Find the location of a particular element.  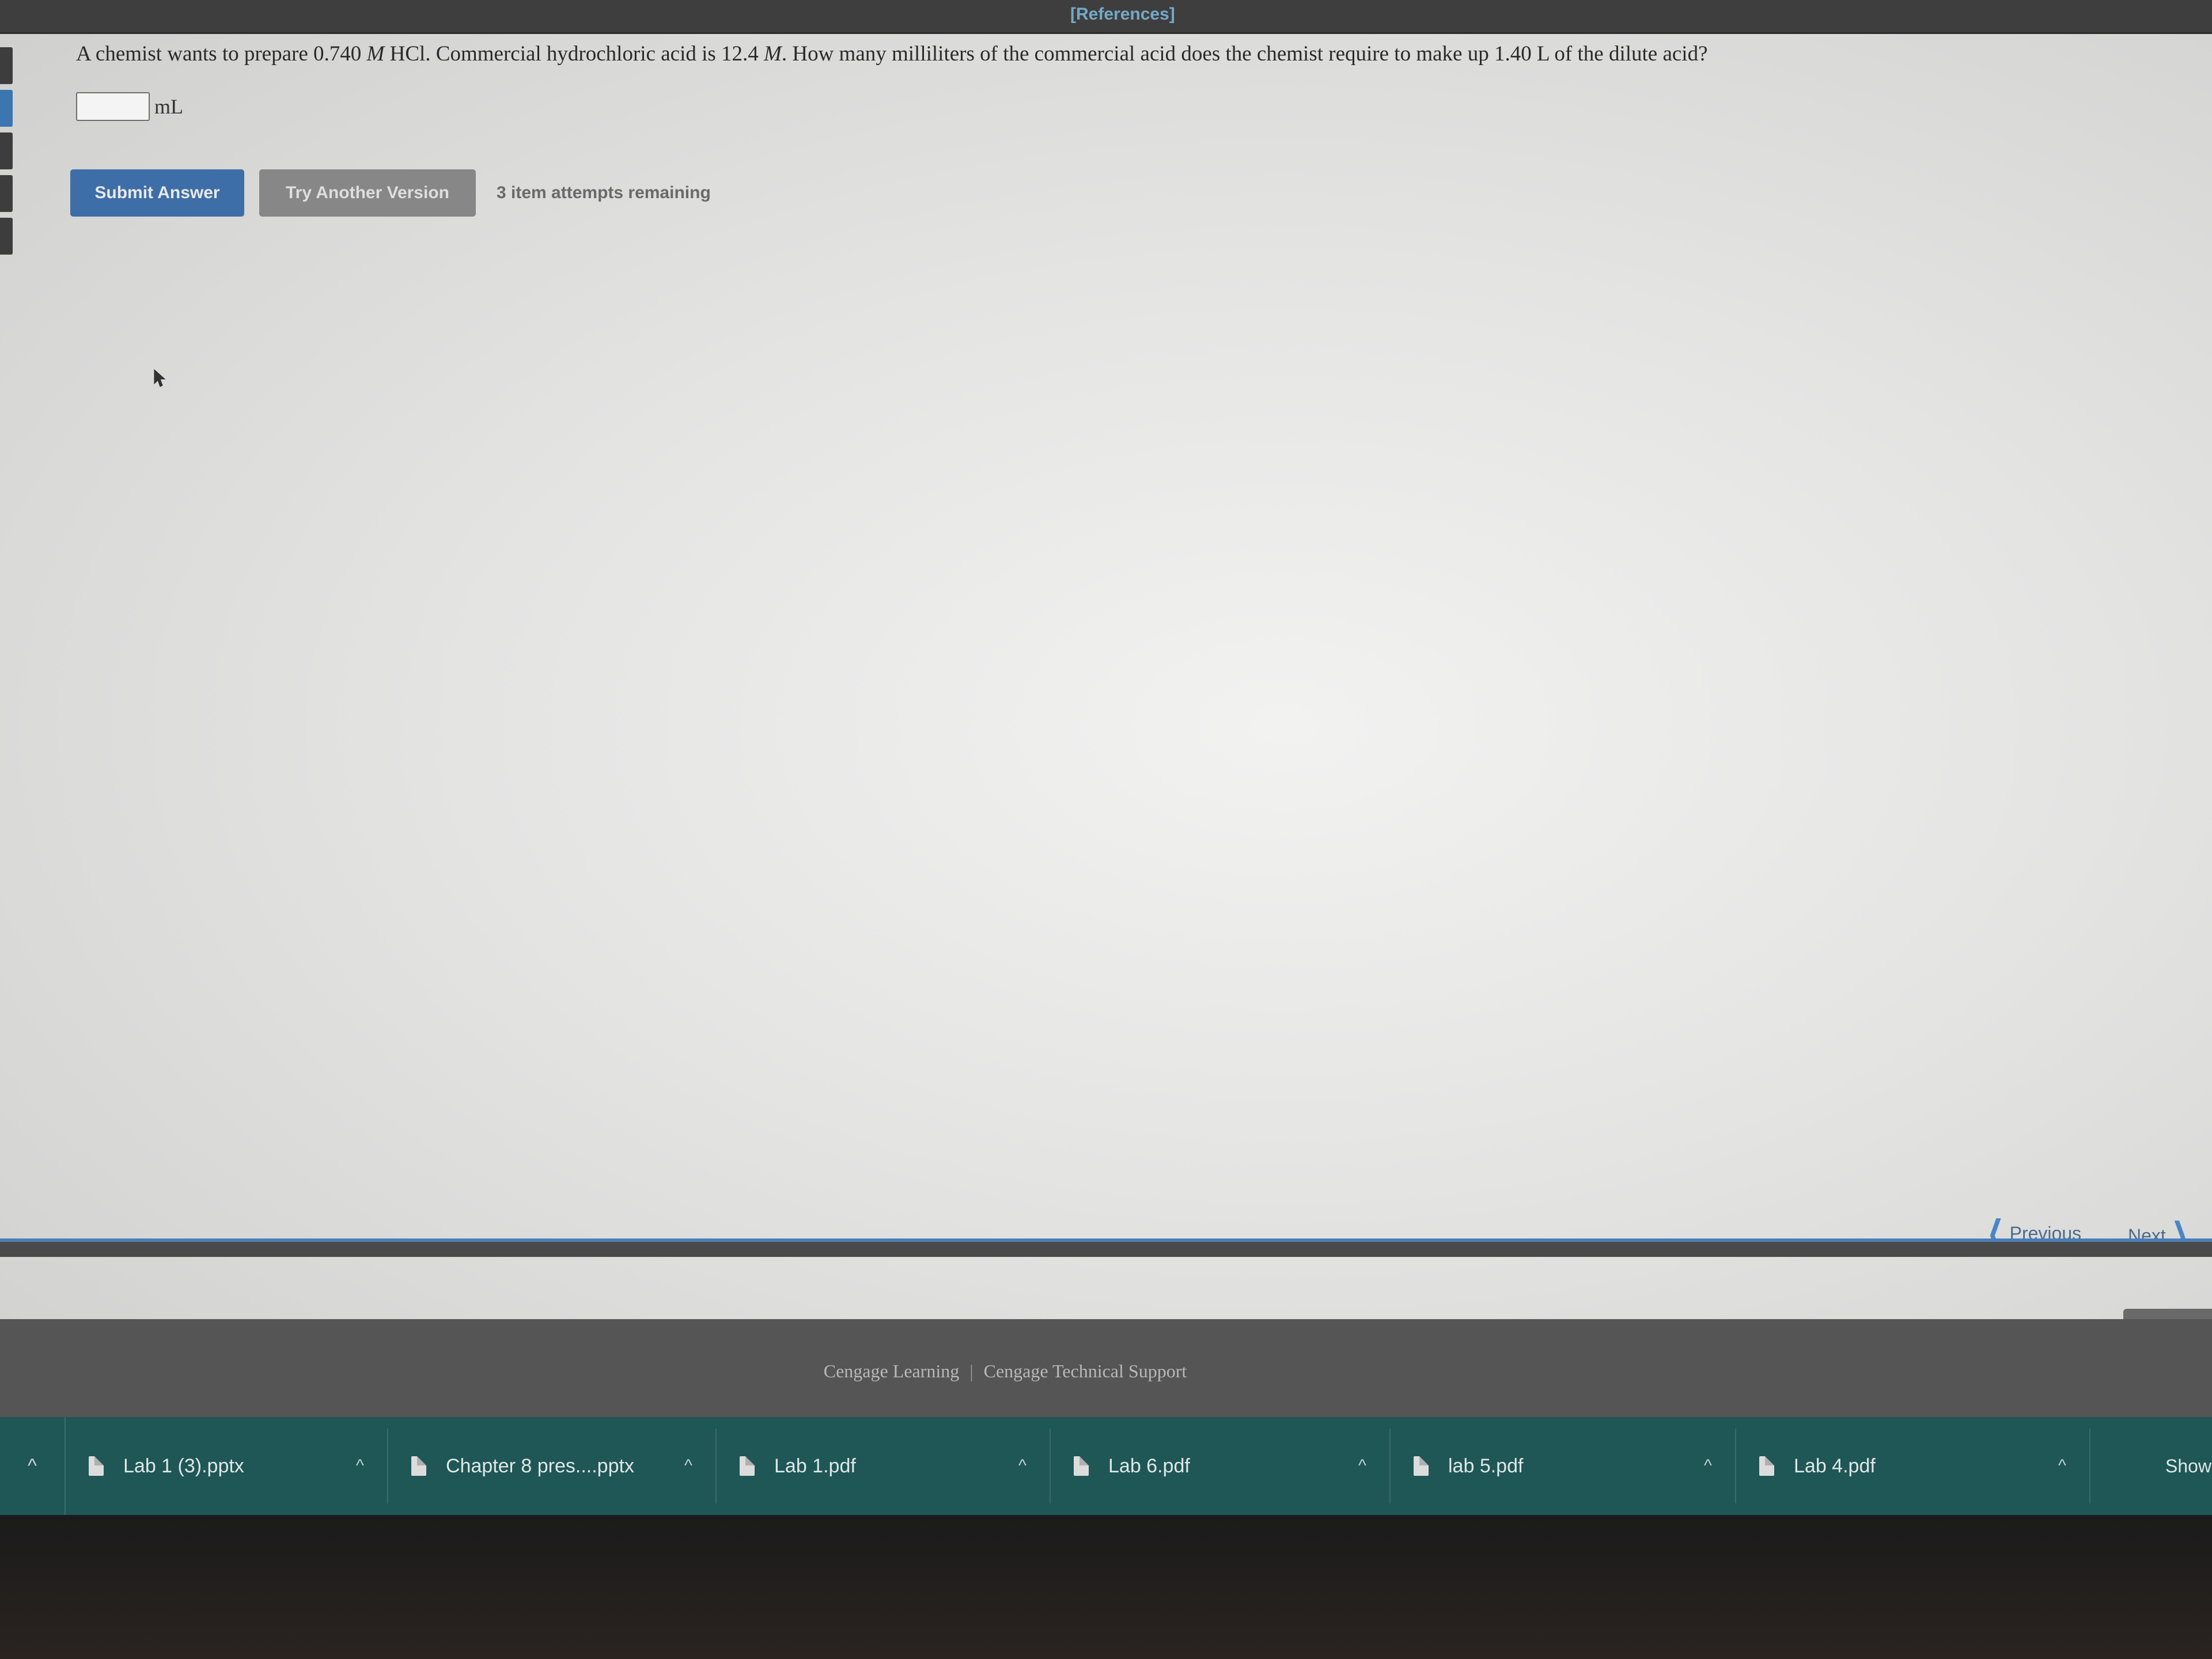

shelf-caret-button: ^ is located at coordinates (33, 1466).